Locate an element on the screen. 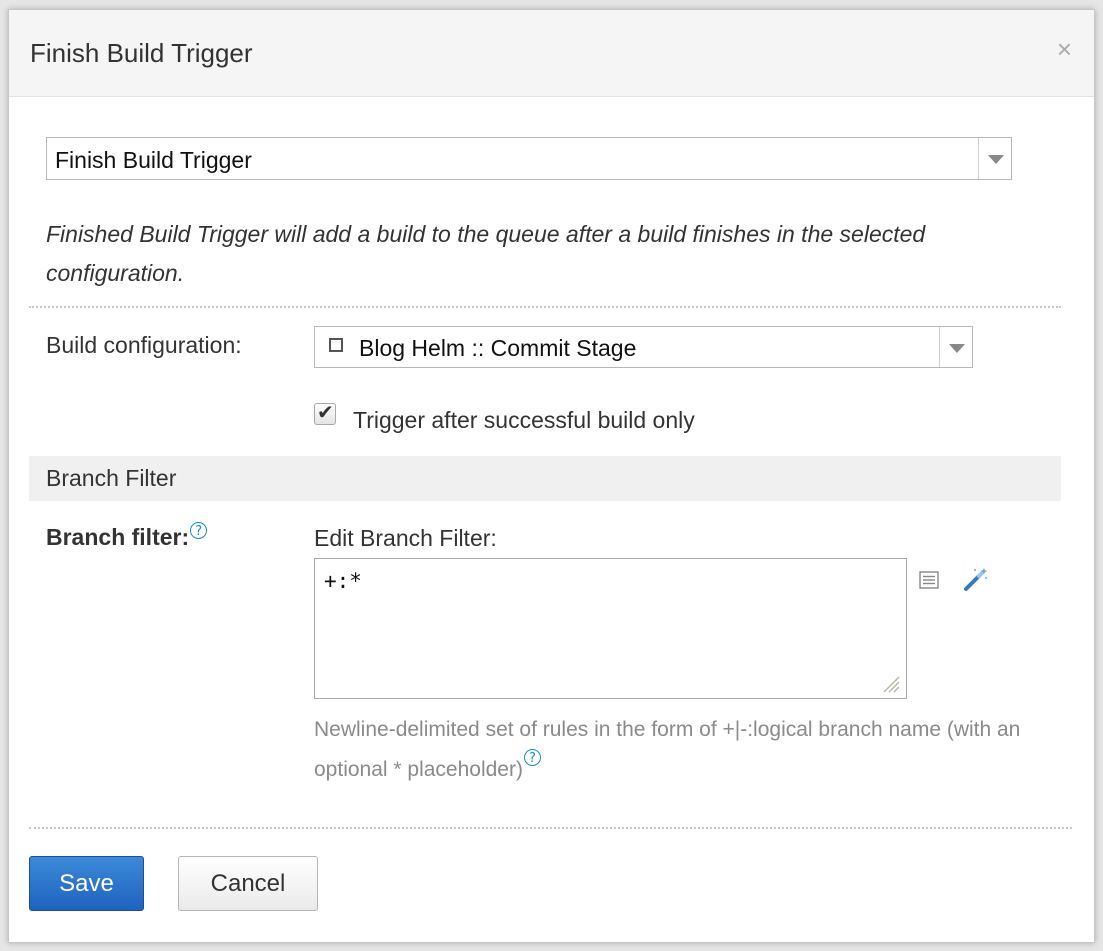  successful-only-label: Trigger after successful build only is located at coordinates (524, 420).